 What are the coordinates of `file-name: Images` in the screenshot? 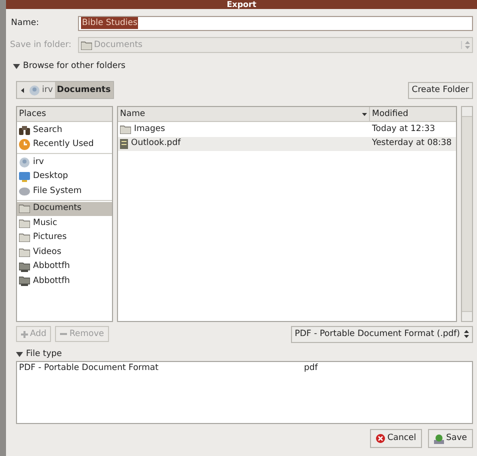 It's located at (150, 129).